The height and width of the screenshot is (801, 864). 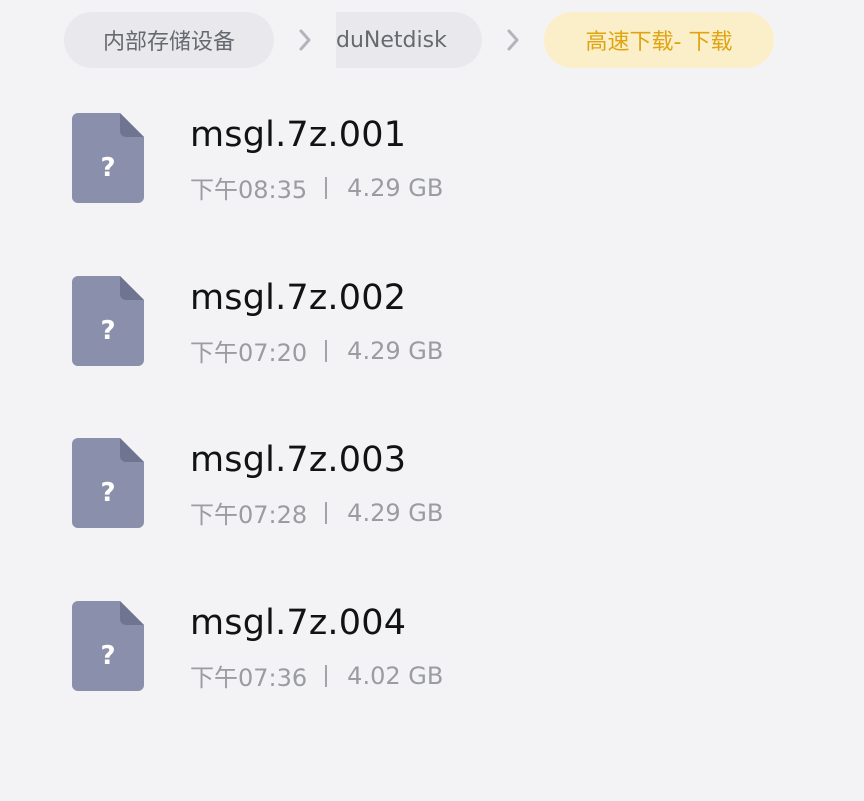 I want to click on file-meta: 下午07:28 4.29 GB, so click(x=316, y=512).